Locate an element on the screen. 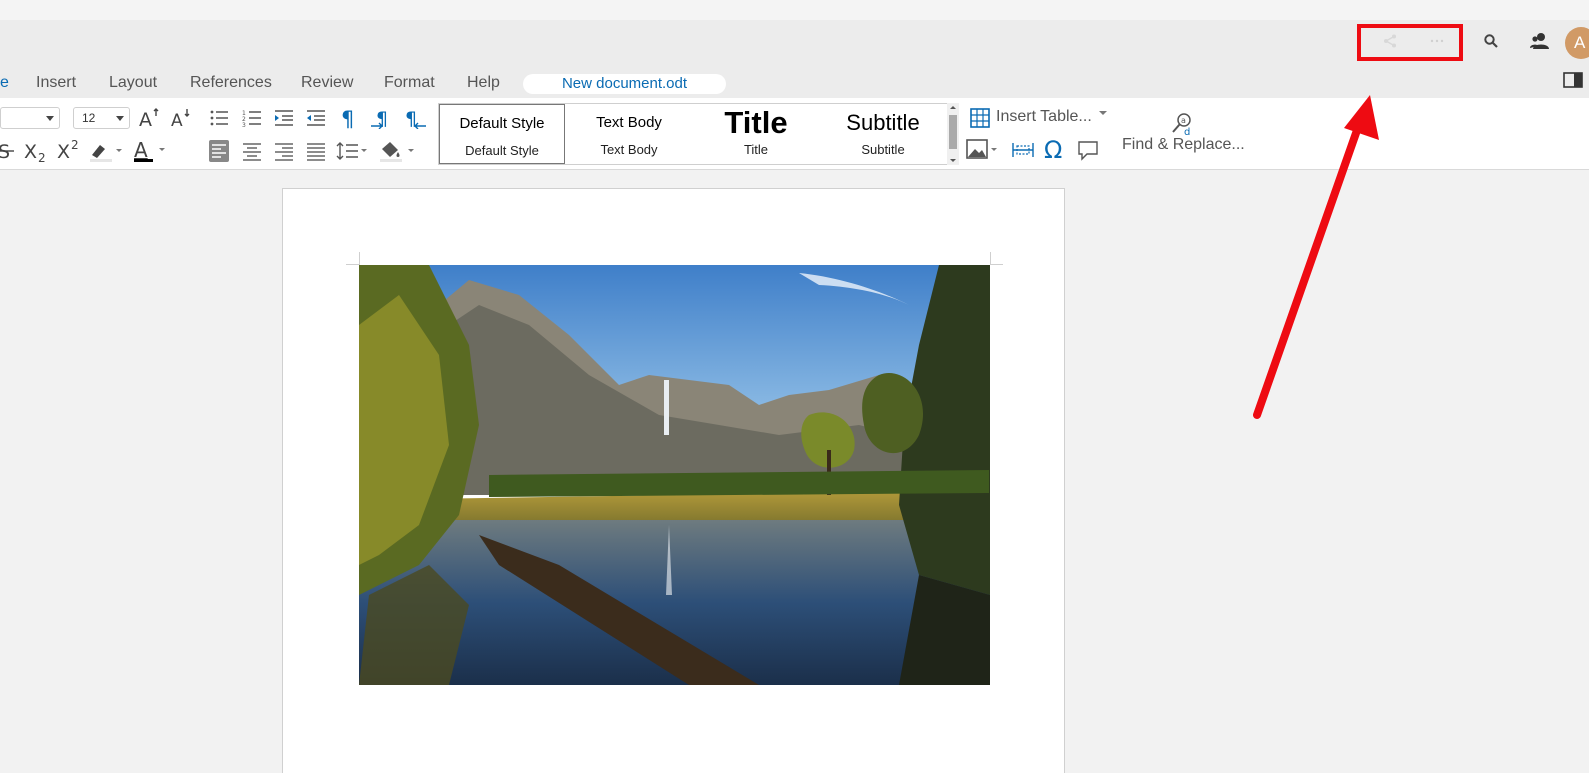 The image size is (1589, 773). find-replace-button: d a is located at coordinates (1183, 124).